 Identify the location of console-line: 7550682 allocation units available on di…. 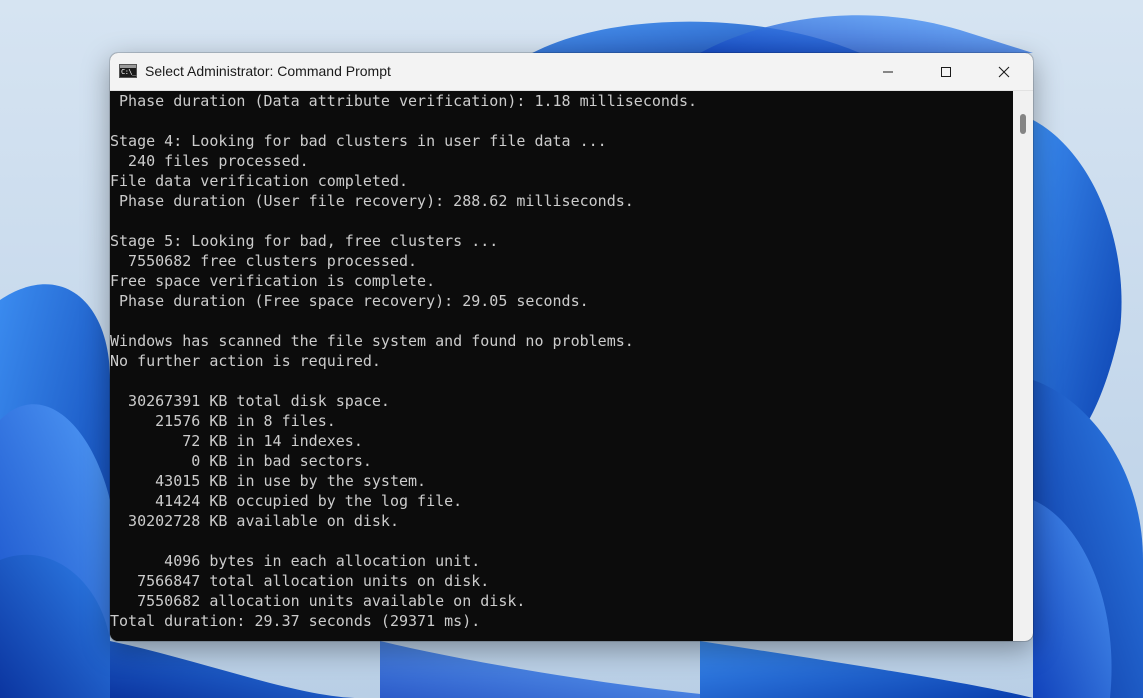
(318, 601).